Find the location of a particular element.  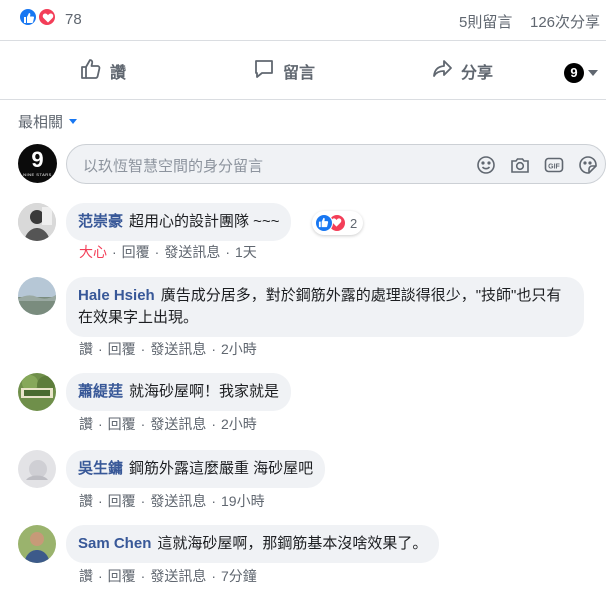

reaction-count: 78 is located at coordinates (73, 19).